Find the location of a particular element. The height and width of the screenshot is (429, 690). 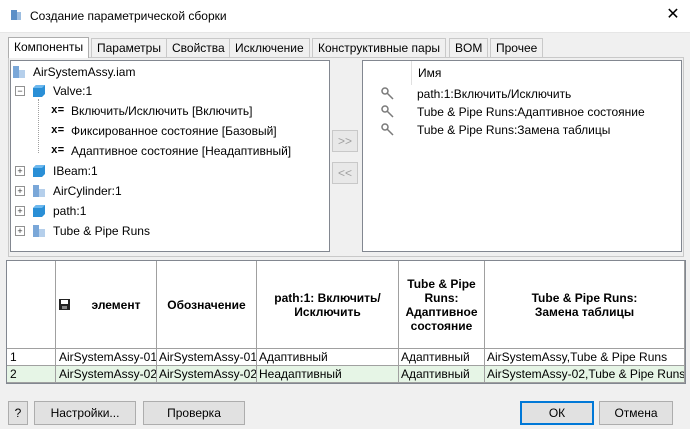

tab-parameters: Параметры is located at coordinates (129, 47).